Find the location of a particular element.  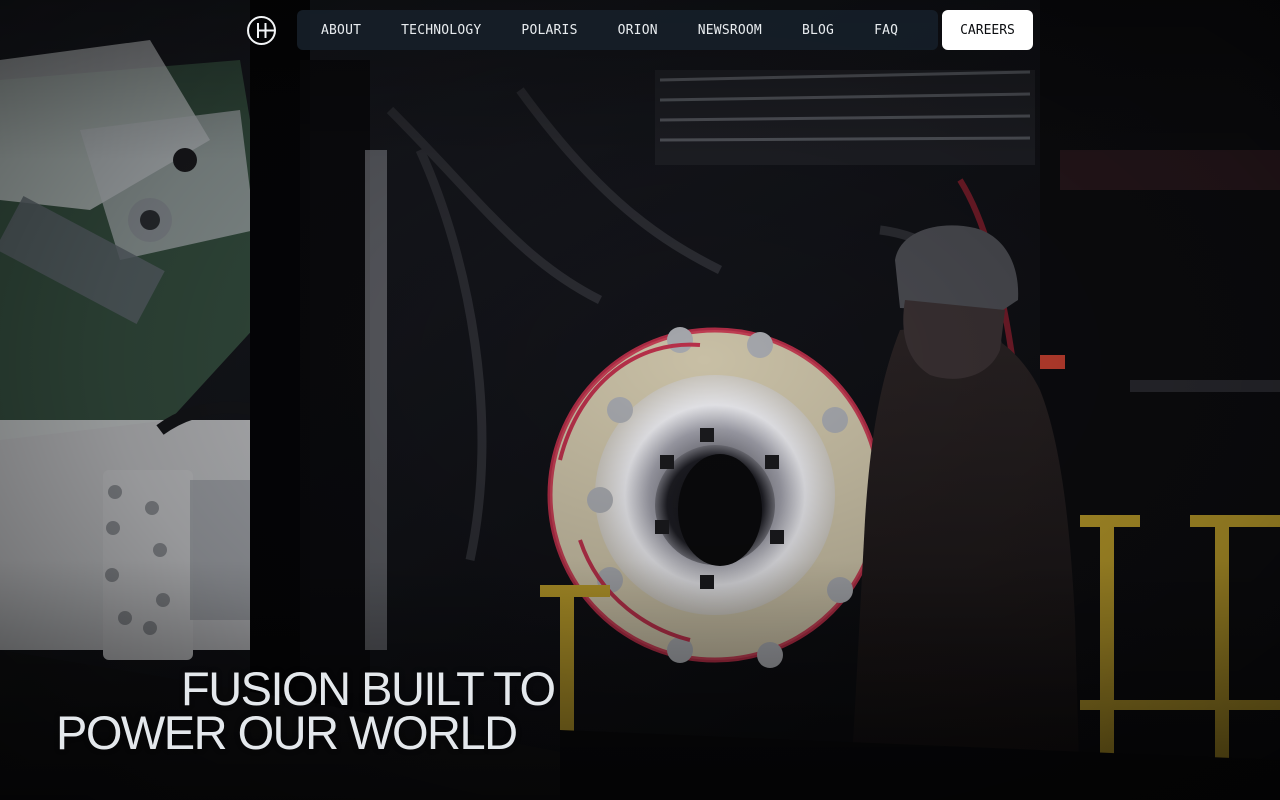

nav-link-about: ABOUT is located at coordinates (341, 30).